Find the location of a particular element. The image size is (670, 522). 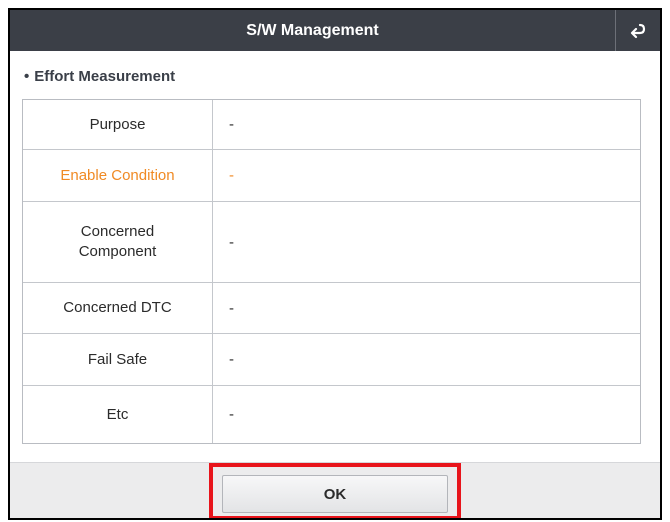

window-title: S/W Management is located at coordinates (312, 30).